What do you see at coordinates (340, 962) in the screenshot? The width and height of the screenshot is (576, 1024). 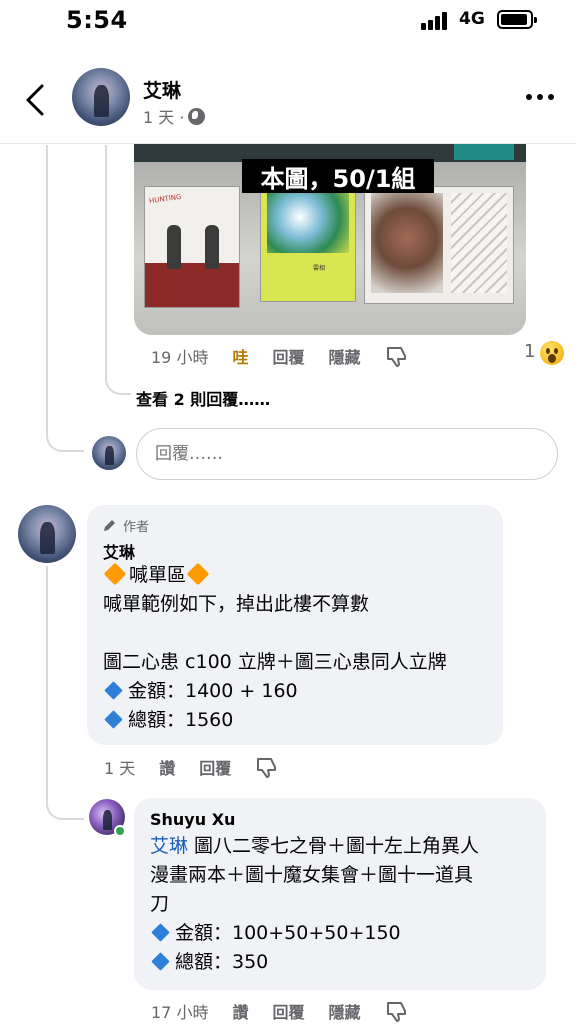 I see `comment-text-line: 總額：350` at bounding box center [340, 962].